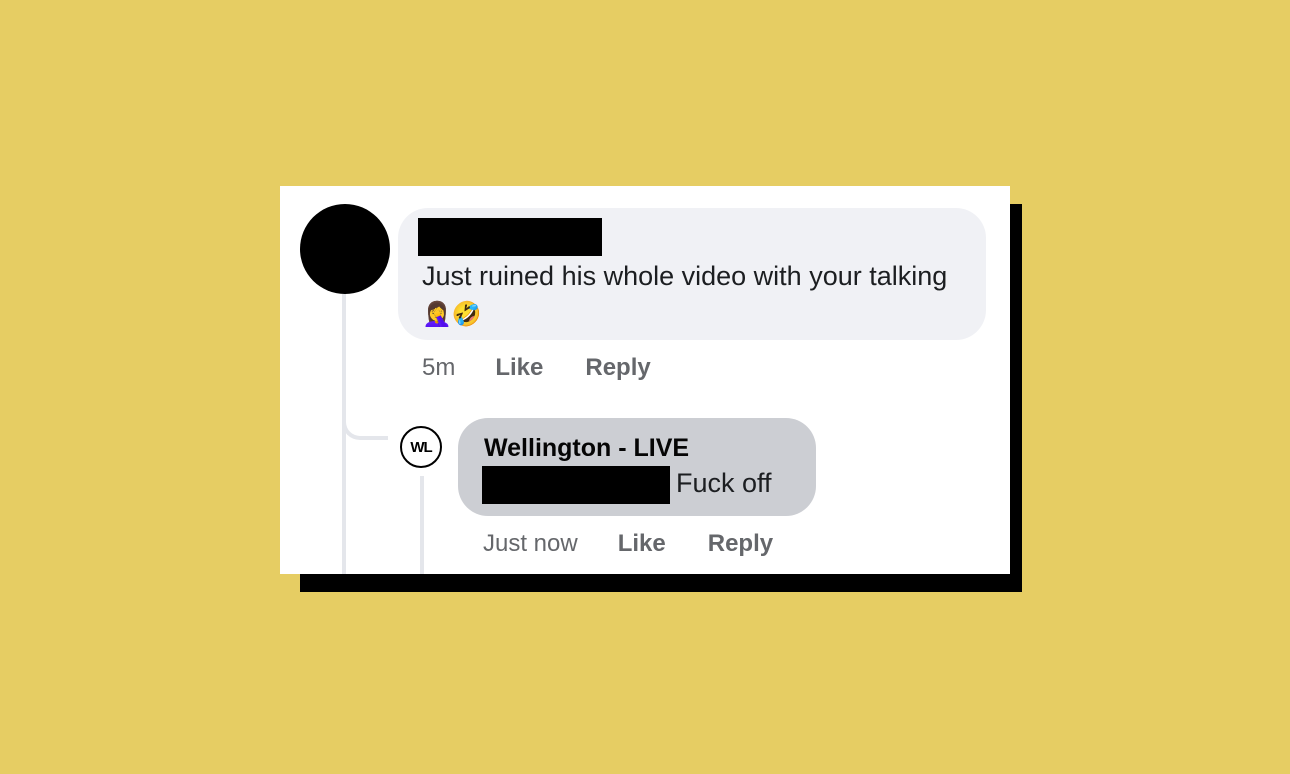  Describe the element at coordinates (724, 483) in the screenshot. I see `reply-text: Fuck off` at that location.